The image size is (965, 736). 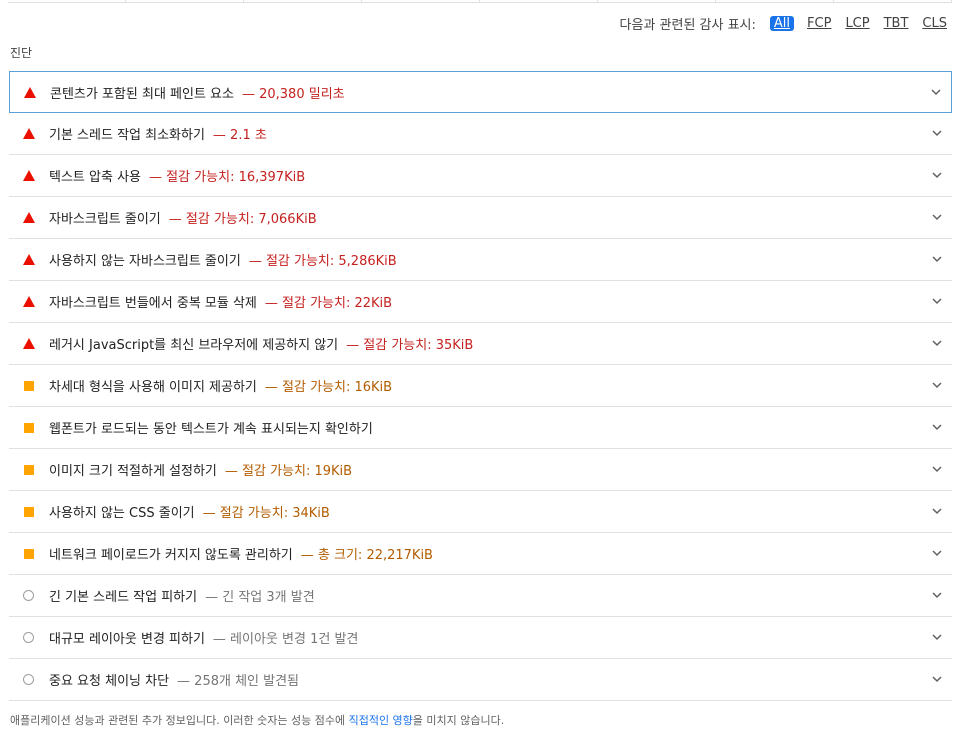 What do you see at coordinates (171, 555) in the screenshot?
I see `audit-title: 네트워크 페이로드가 커지지 않도록 관리하기` at bounding box center [171, 555].